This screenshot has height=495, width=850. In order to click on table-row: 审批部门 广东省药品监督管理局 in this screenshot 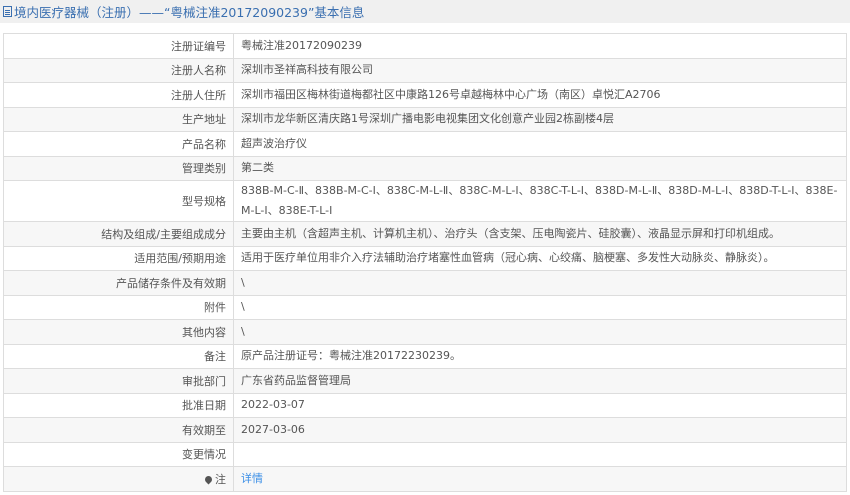, I will do `click(425, 381)`.